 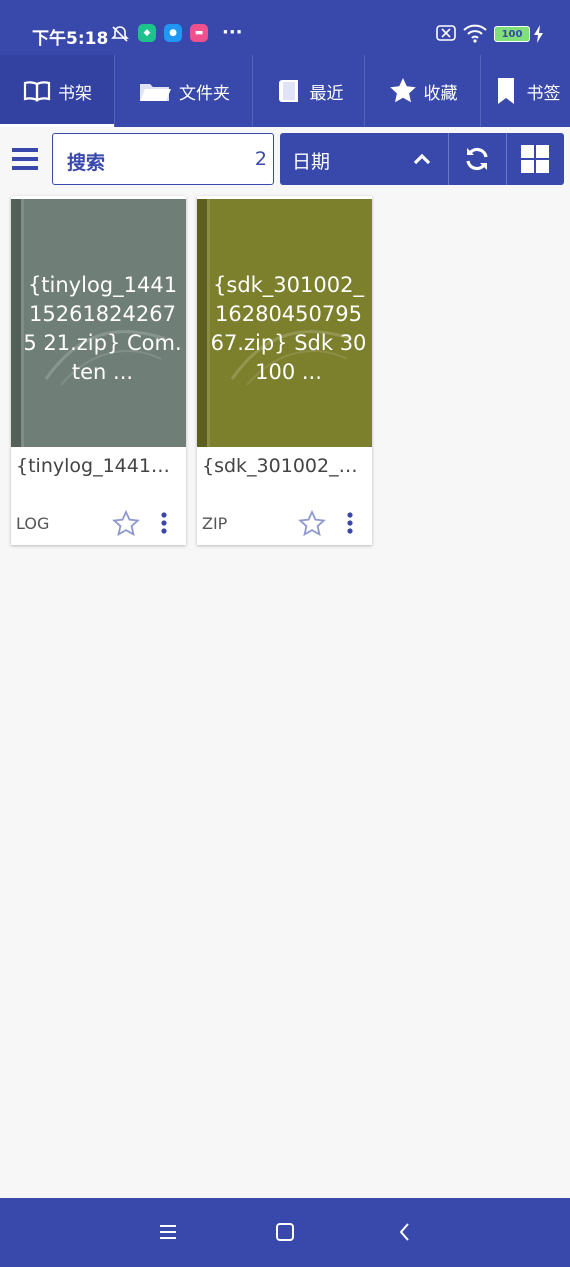 I want to click on sim-off-icon, so click(x=446, y=33).